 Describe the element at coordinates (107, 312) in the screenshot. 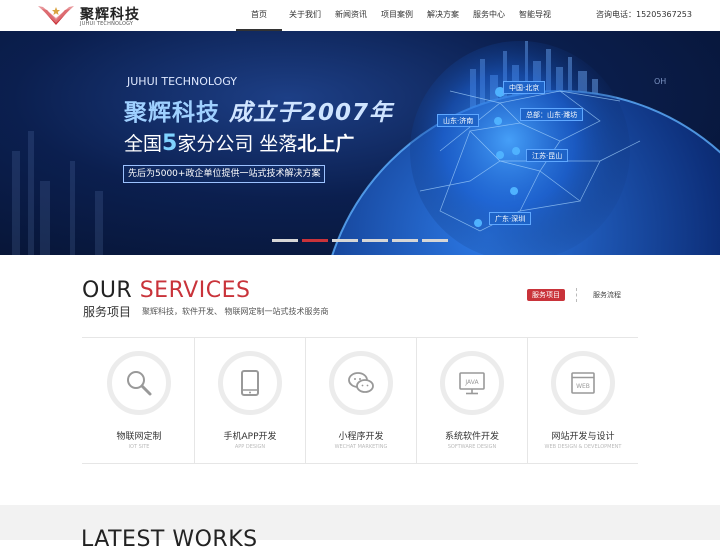

I see `services-subtitle: 服务项目` at that location.